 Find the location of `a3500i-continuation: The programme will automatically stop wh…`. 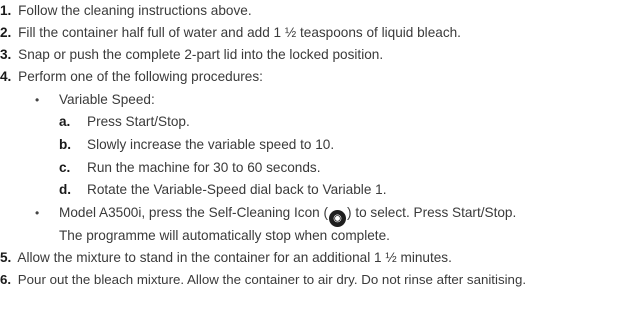

a3500i-continuation: The programme will automatically stop wh… is located at coordinates (321, 236).